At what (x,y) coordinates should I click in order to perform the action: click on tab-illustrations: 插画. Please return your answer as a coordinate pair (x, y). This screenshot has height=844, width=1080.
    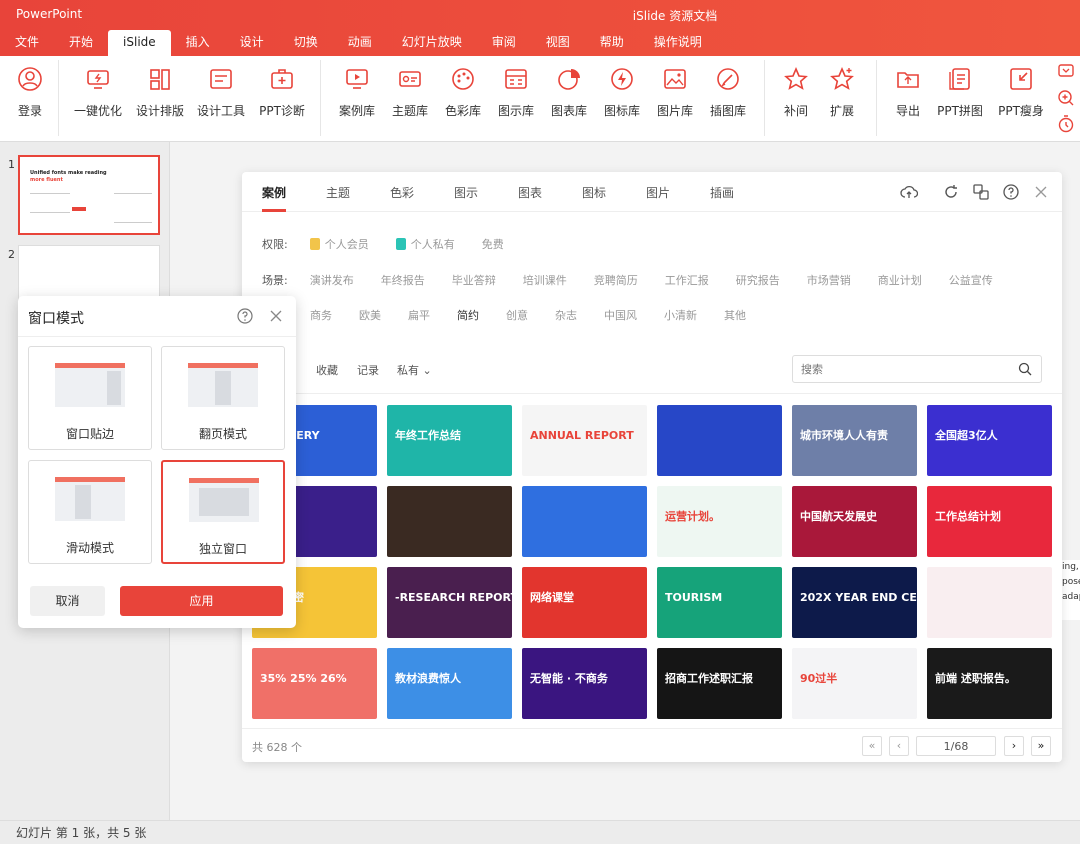
    Looking at the image, I should click on (722, 192).